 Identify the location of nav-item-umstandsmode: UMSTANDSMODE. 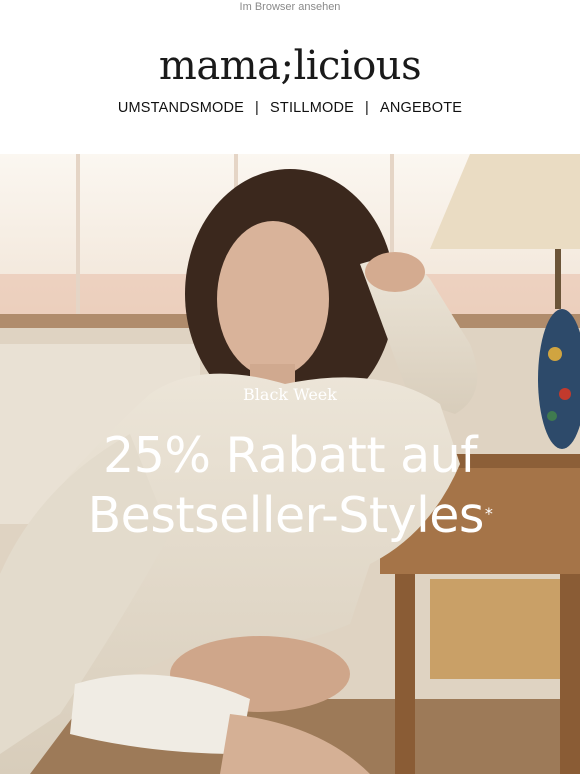
(181, 108).